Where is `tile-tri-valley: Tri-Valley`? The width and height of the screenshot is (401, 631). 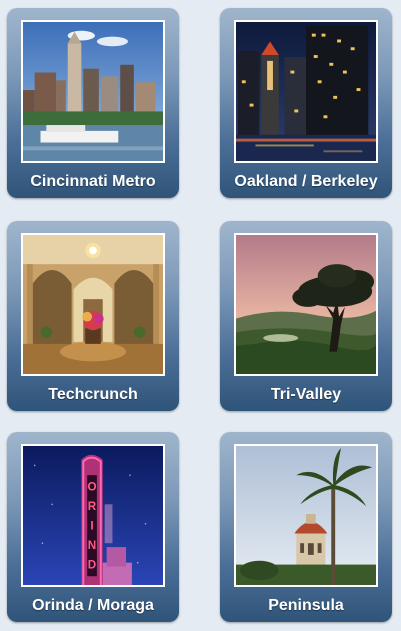 tile-tri-valley: Tri-Valley is located at coordinates (306, 316).